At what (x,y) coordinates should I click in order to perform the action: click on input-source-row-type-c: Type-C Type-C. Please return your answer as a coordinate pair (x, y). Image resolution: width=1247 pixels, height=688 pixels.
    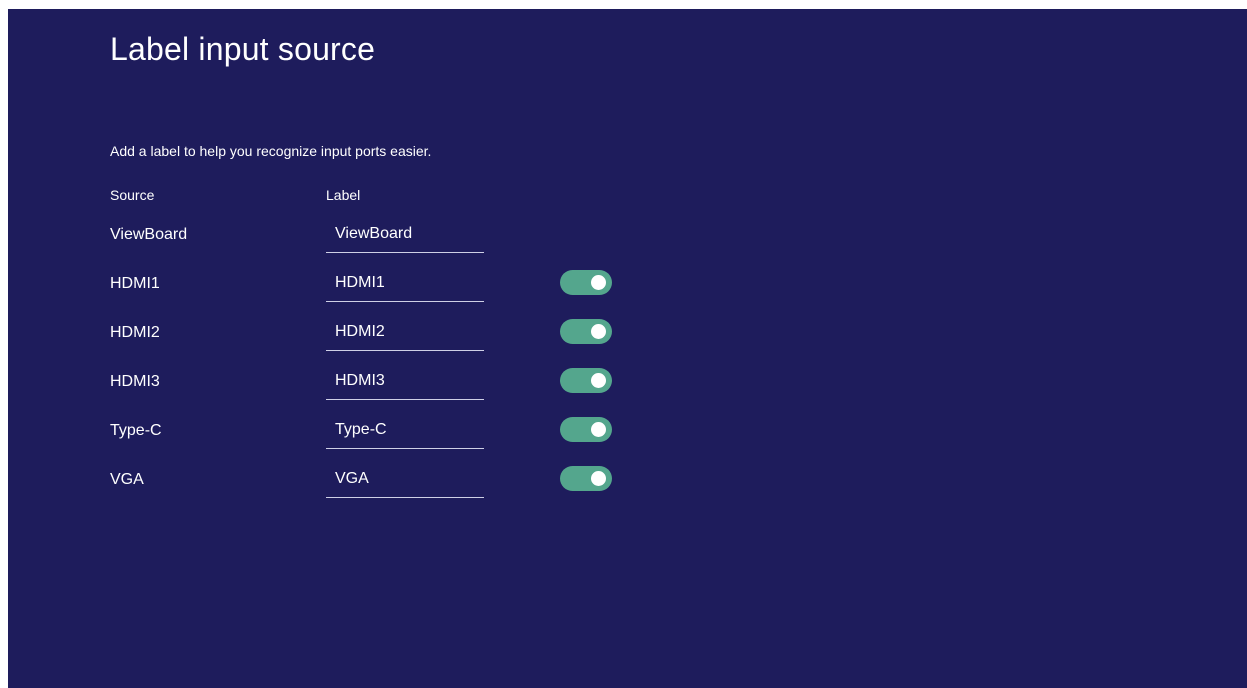
    Looking at the image, I should click on (627, 441).